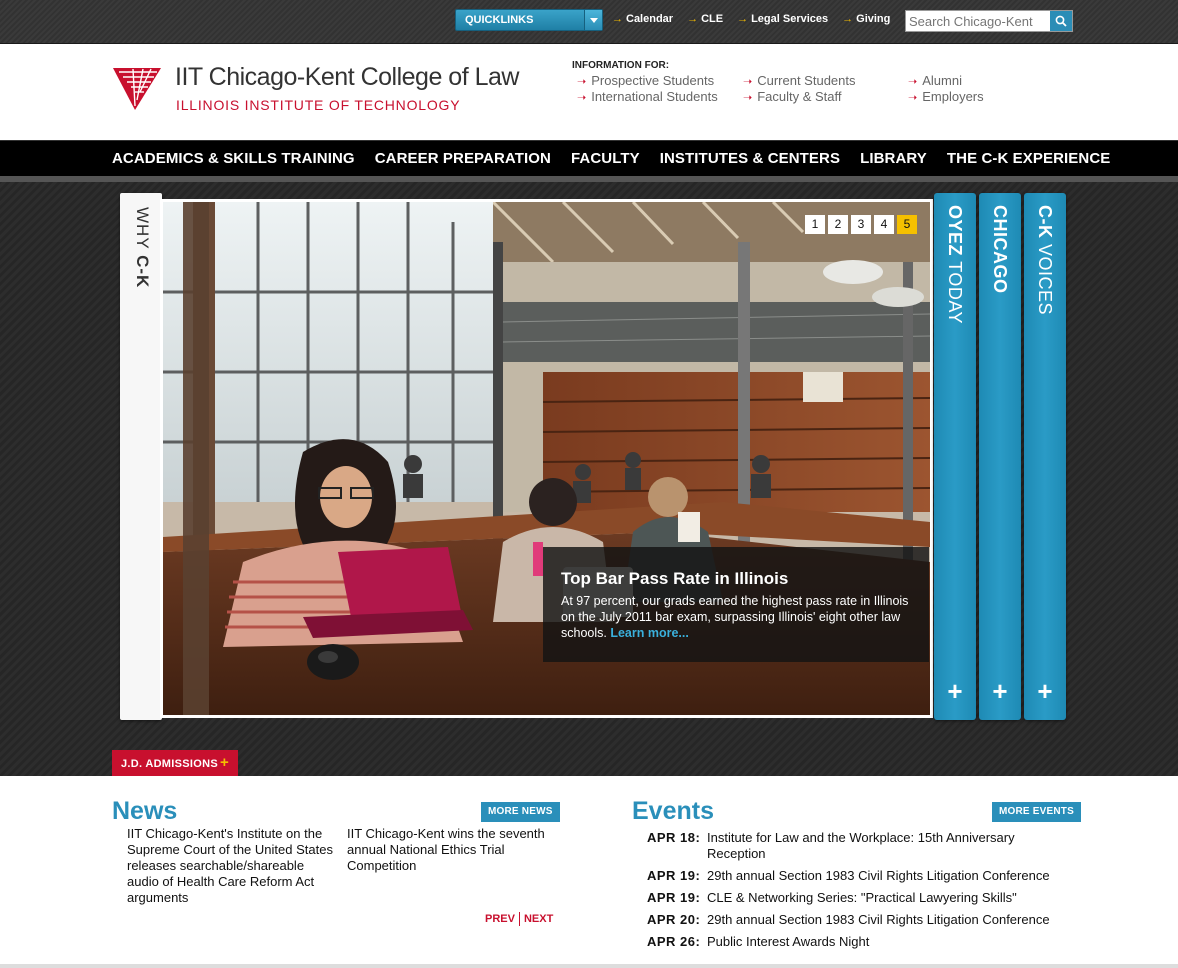  Describe the element at coordinates (621, 65) in the screenshot. I see `information-for-label: INFORMATION FOR:` at that location.